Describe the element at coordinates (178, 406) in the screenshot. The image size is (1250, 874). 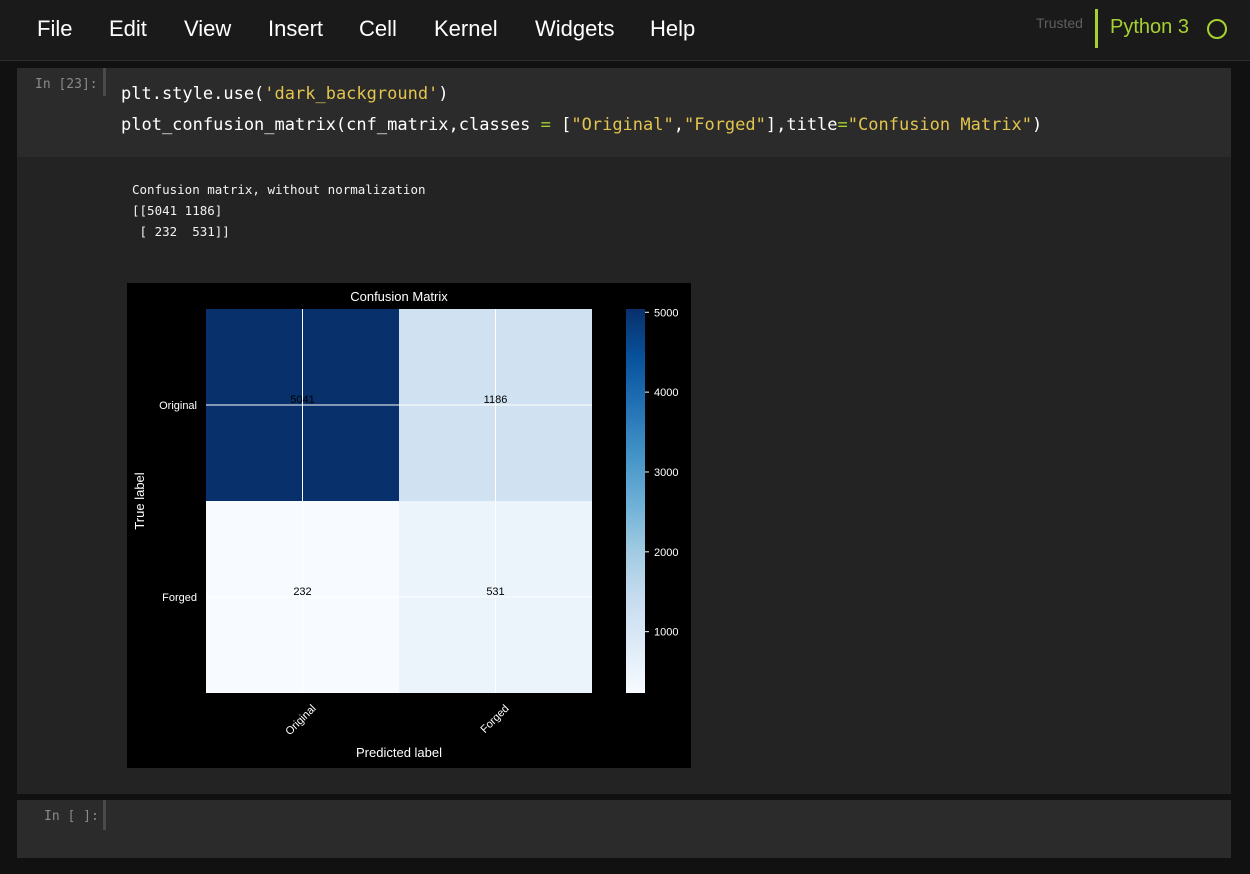
I see `y-tick-label: Original` at that location.